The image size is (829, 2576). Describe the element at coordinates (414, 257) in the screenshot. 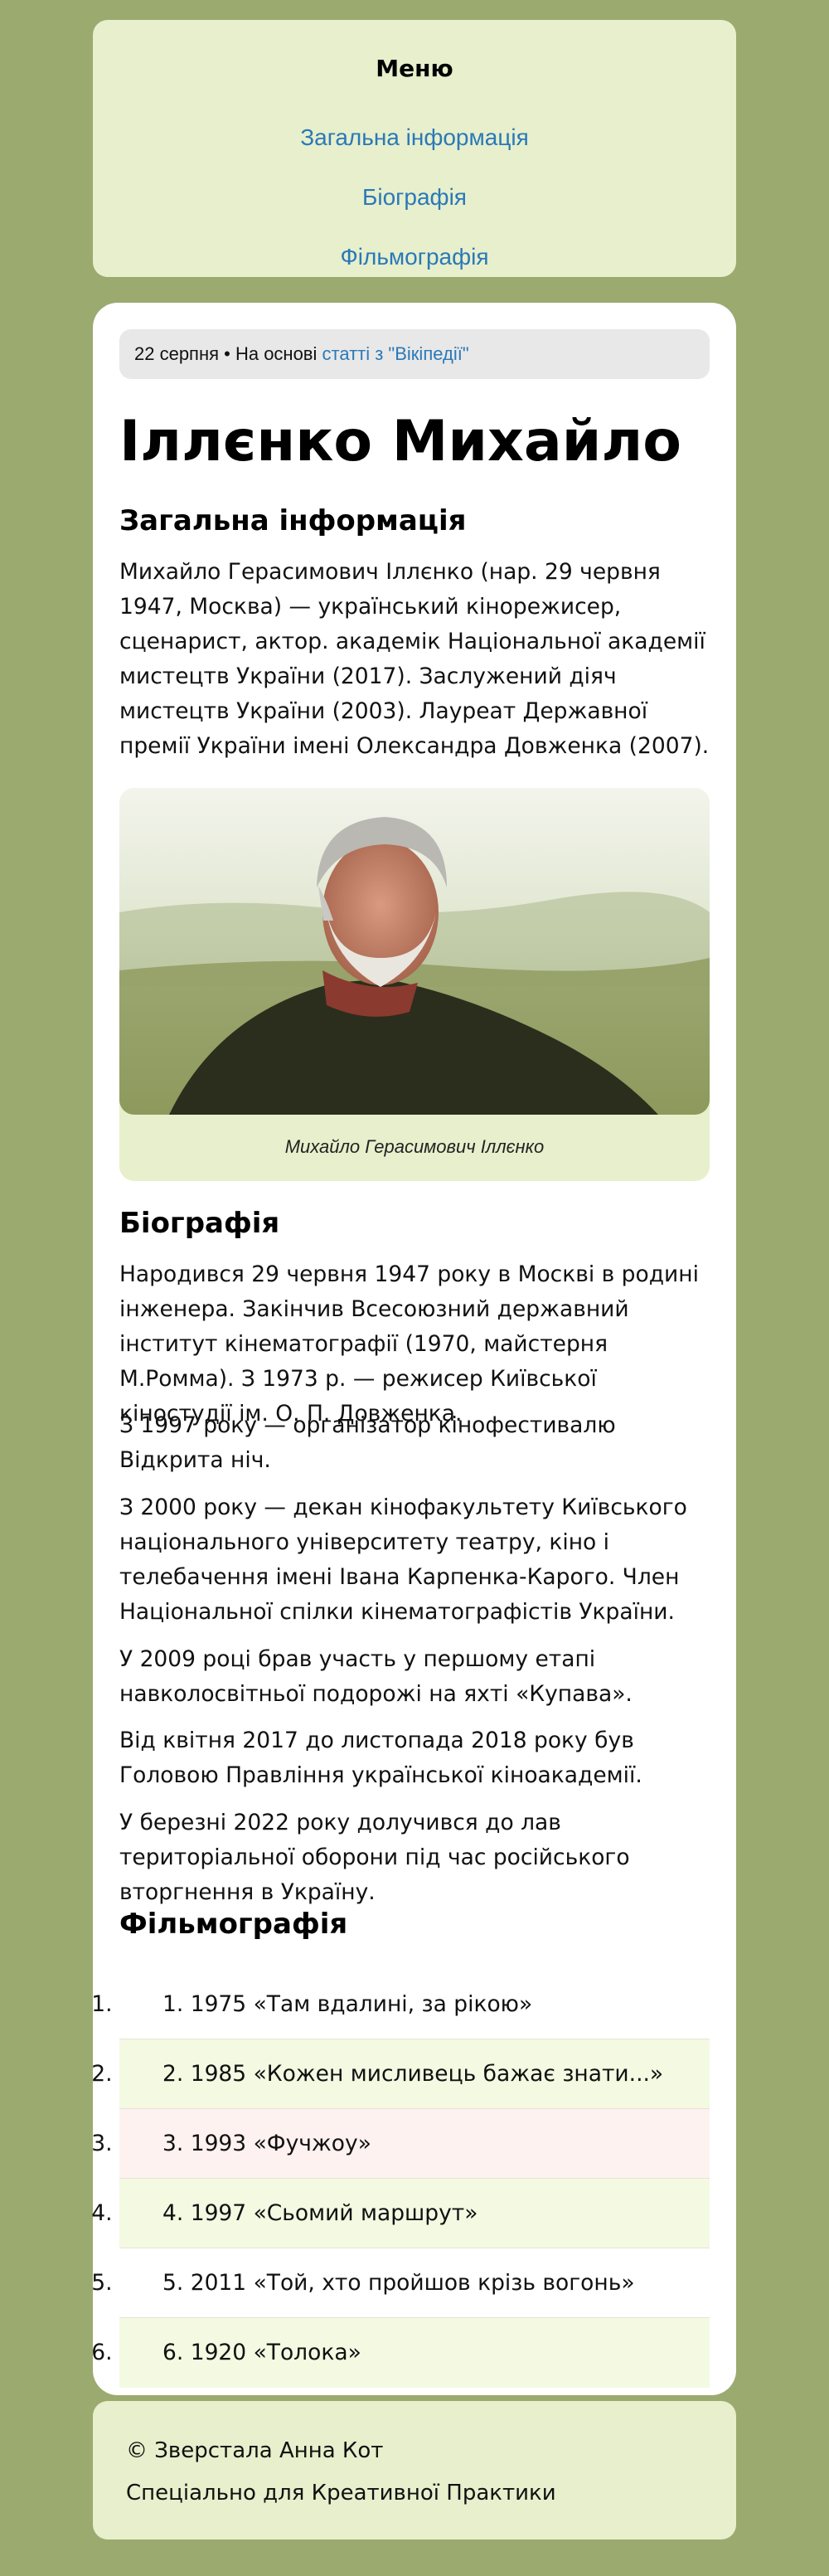

I see `menu-link-filmography: Фільмографія` at that location.